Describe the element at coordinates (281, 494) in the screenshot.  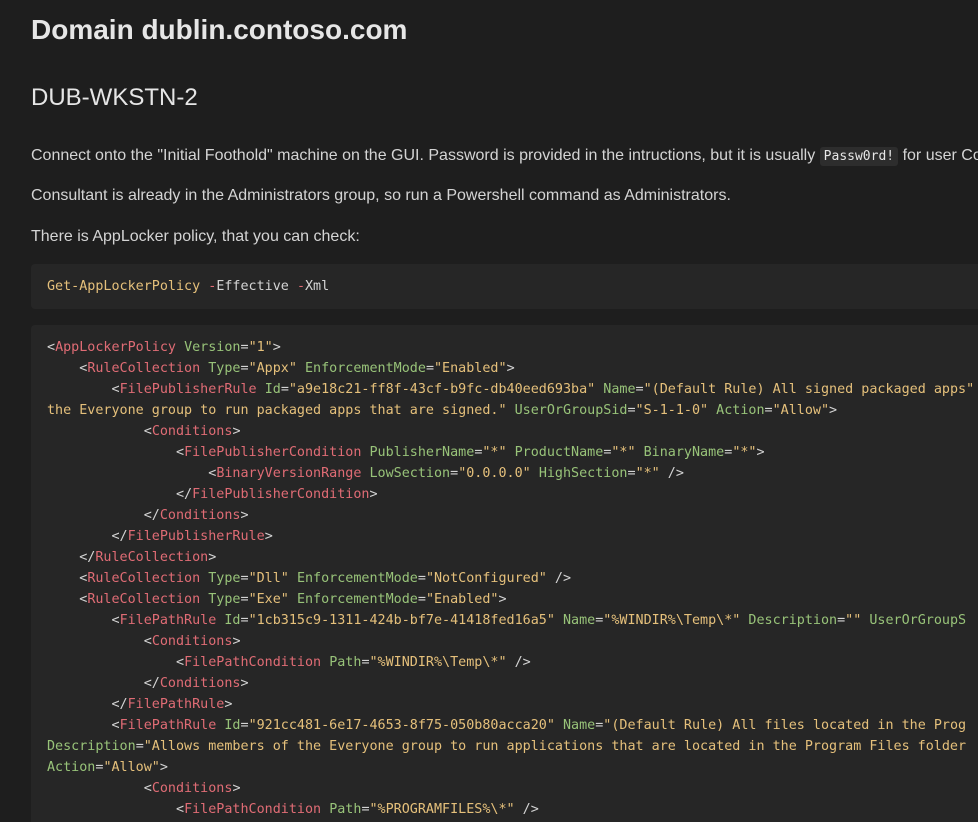
I see `code-token: FilePublisherCondition` at that location.